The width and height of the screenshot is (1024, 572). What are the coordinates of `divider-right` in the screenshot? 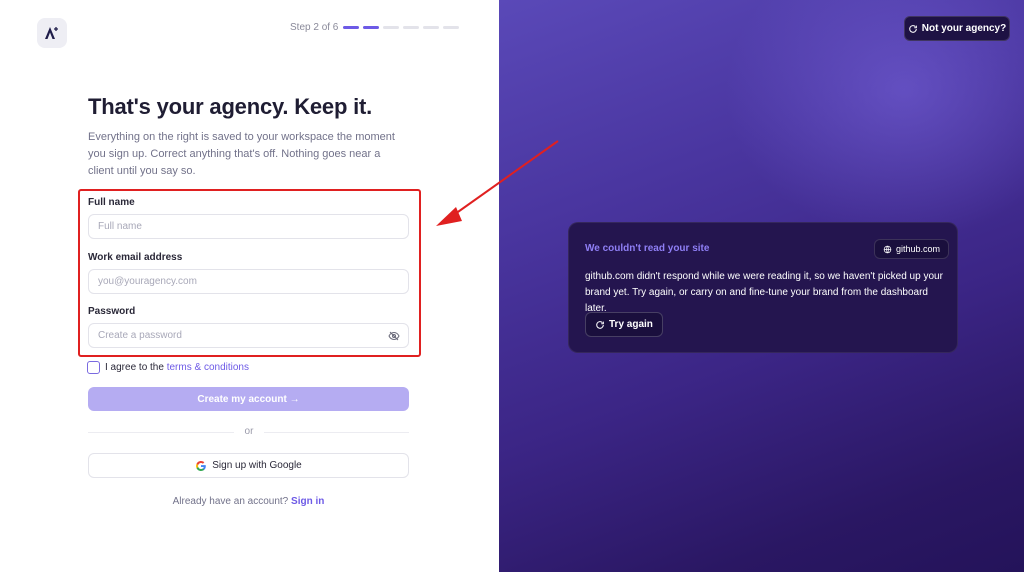 It's located at (336, 432).